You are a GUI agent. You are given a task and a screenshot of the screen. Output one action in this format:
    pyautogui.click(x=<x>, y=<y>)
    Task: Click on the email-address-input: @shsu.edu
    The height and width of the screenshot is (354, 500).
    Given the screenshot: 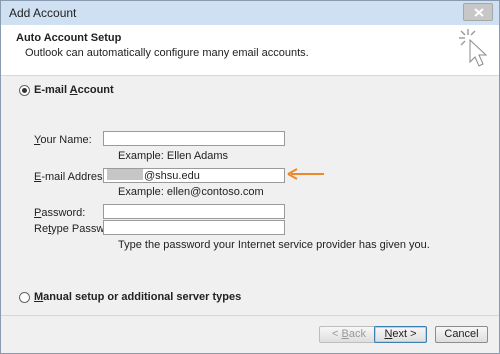 What is the action you would take?
    pyautogui.click(x=194, y=175)
    